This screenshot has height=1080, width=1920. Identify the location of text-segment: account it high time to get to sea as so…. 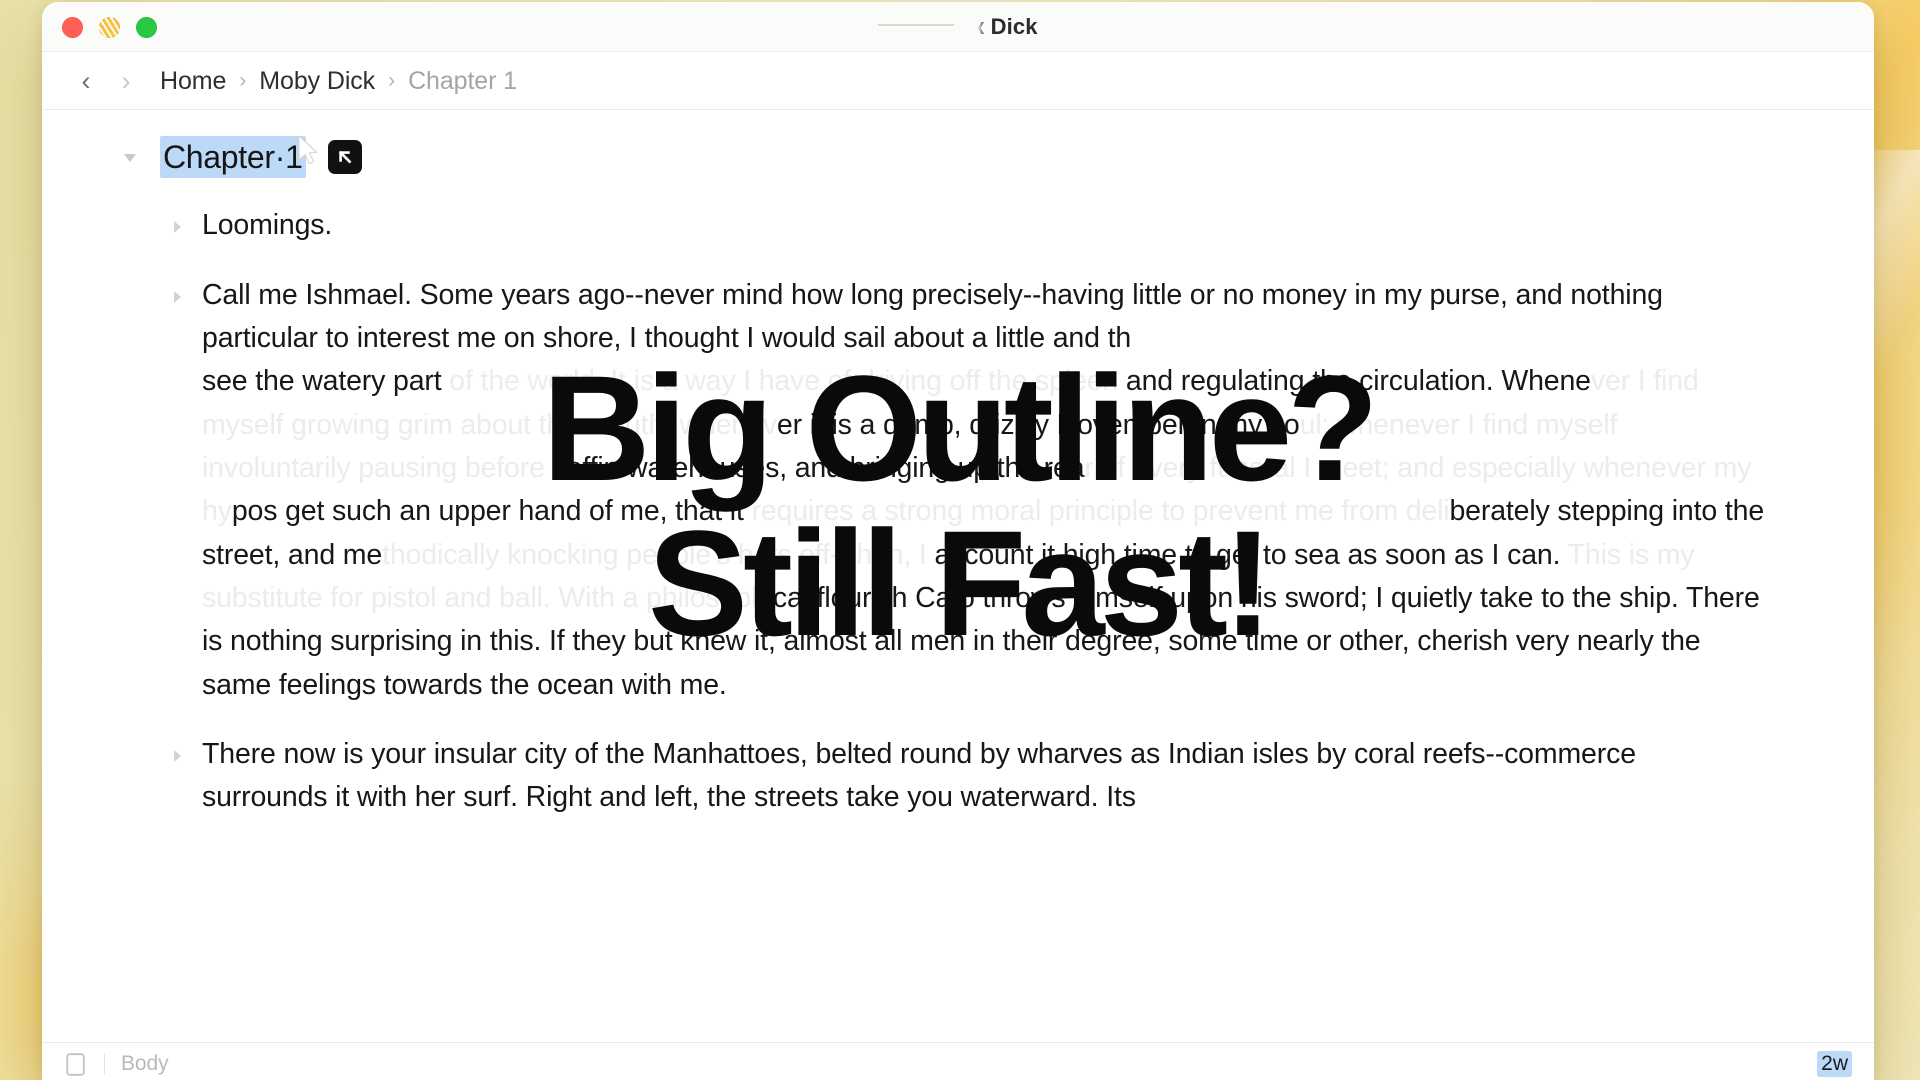
(1247, 554).